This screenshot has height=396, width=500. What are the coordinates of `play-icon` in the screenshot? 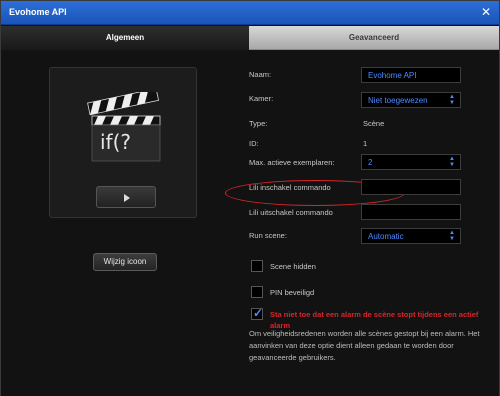 It's located at (127, 198).